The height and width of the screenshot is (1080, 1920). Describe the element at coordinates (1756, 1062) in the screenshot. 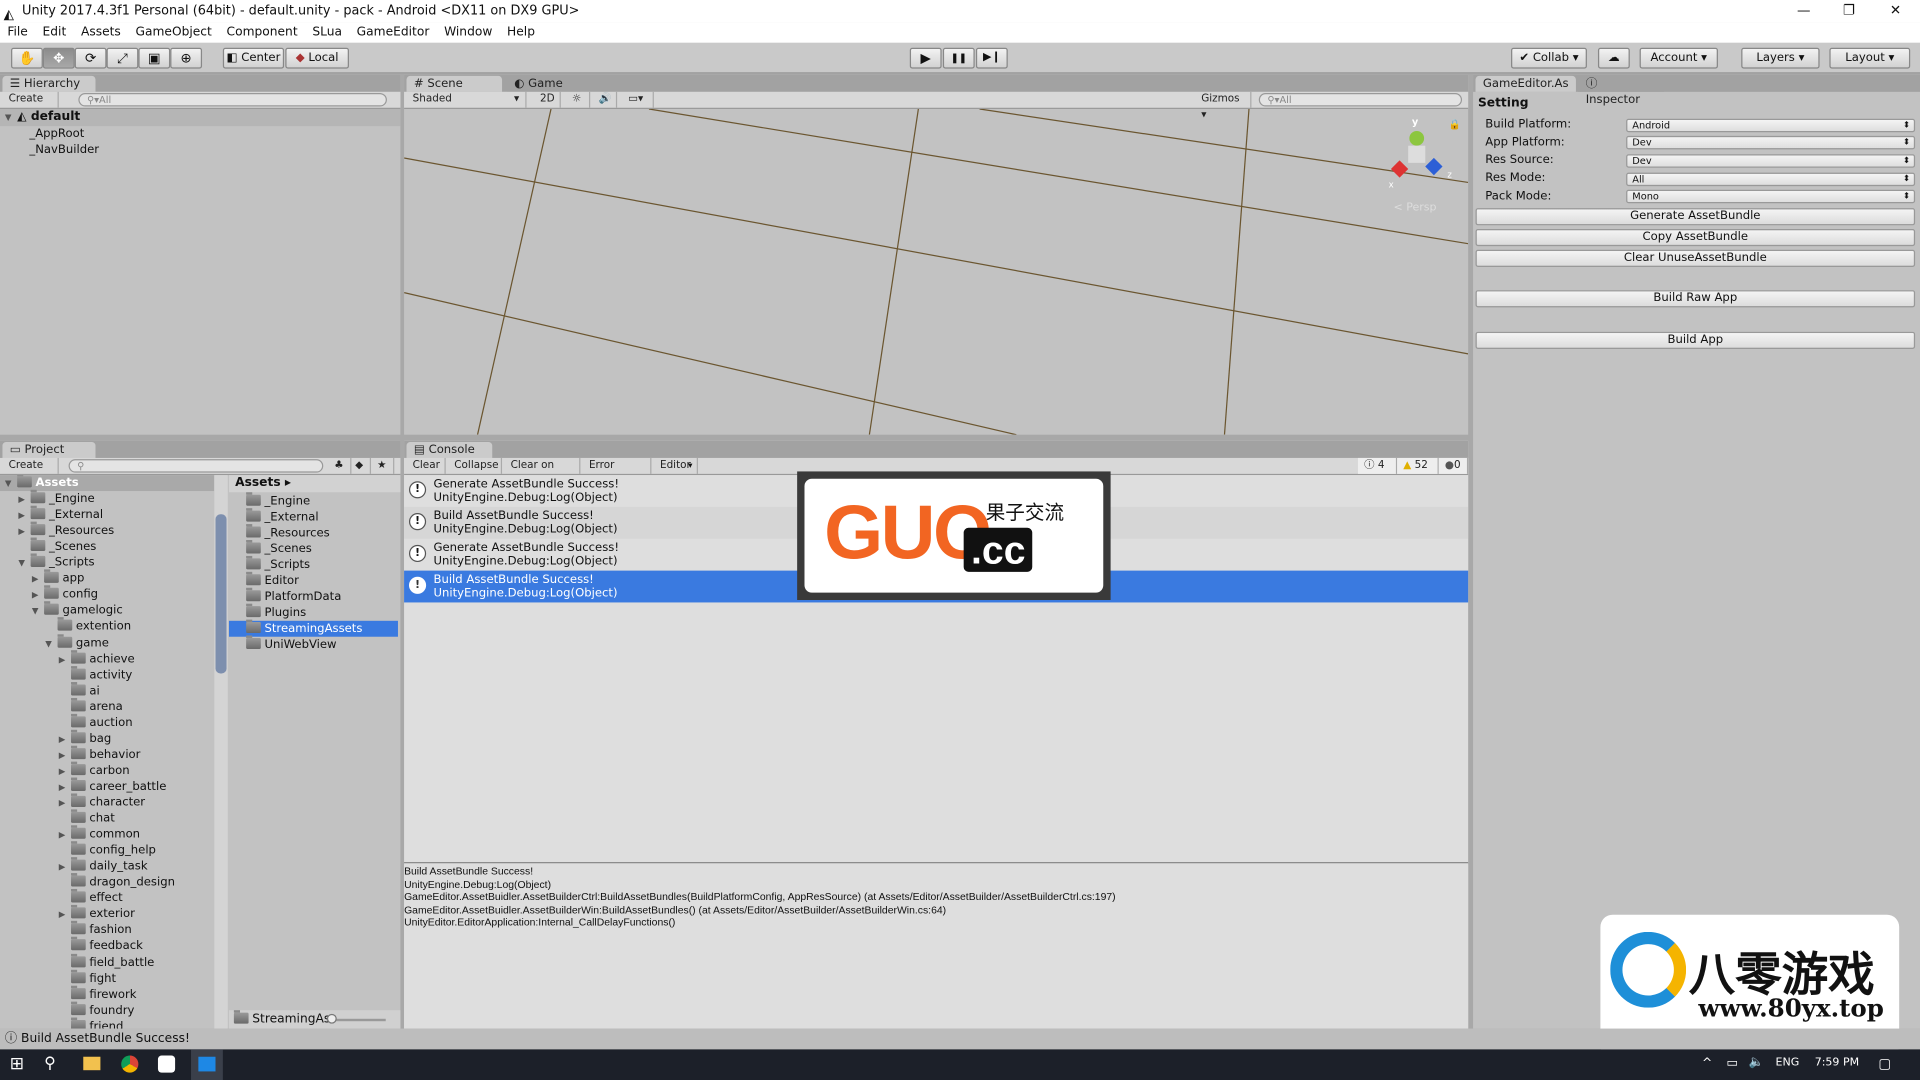

I see `volume-icon: 🔈` at that location.